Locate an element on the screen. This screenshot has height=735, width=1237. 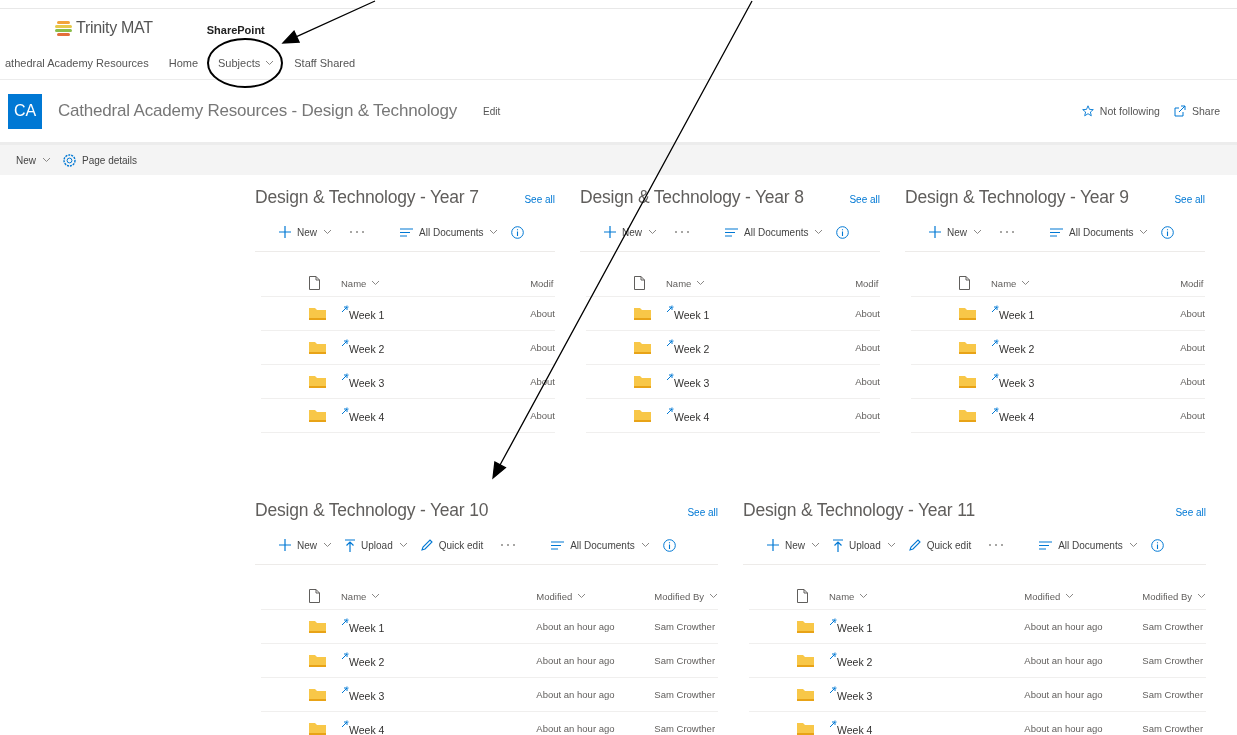
library-title: Design & Technology - Year 10 is located at coordinates (372, 510).